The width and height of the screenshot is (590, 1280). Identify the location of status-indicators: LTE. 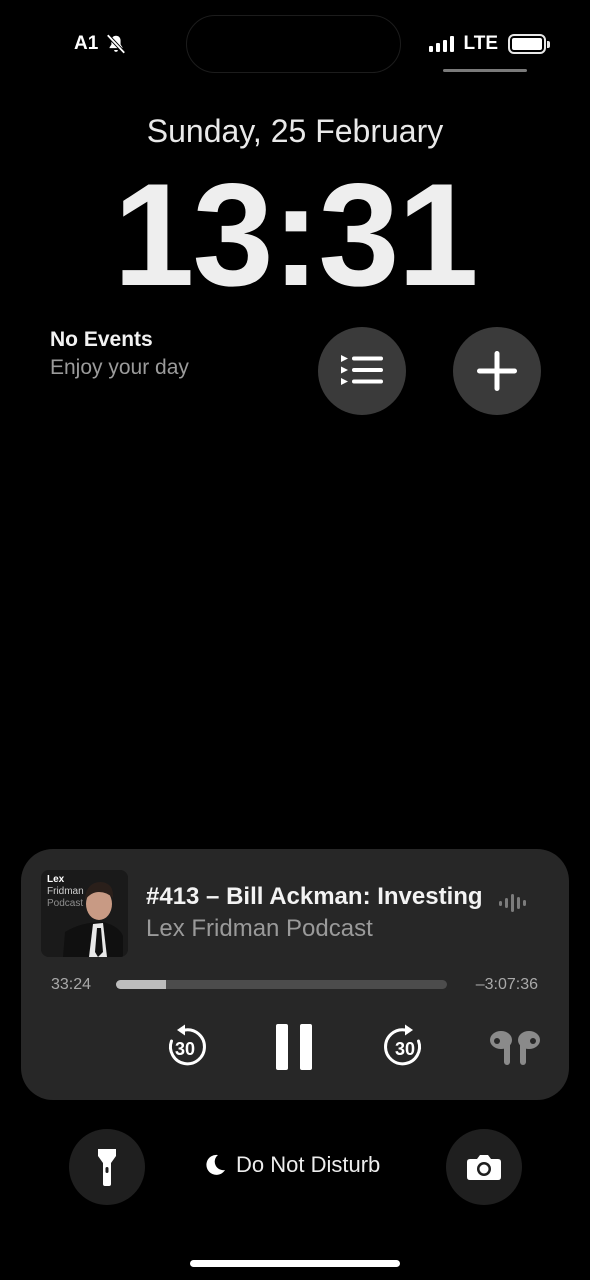
(489, 44).